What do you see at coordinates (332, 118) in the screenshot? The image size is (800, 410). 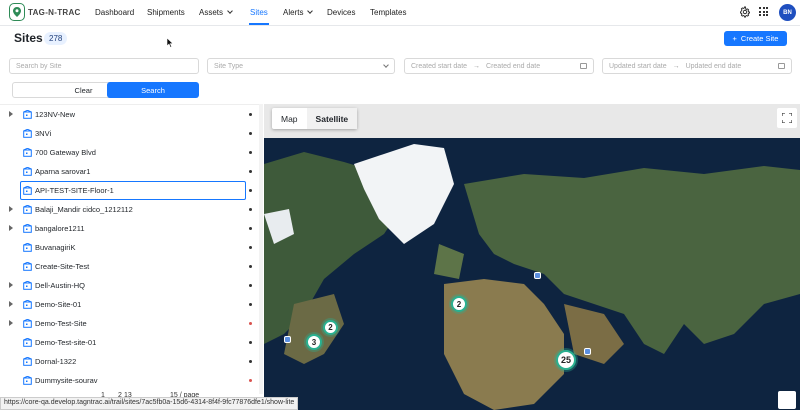 I see `satellite-tab: Satellite` at bounding box center [332, 118].